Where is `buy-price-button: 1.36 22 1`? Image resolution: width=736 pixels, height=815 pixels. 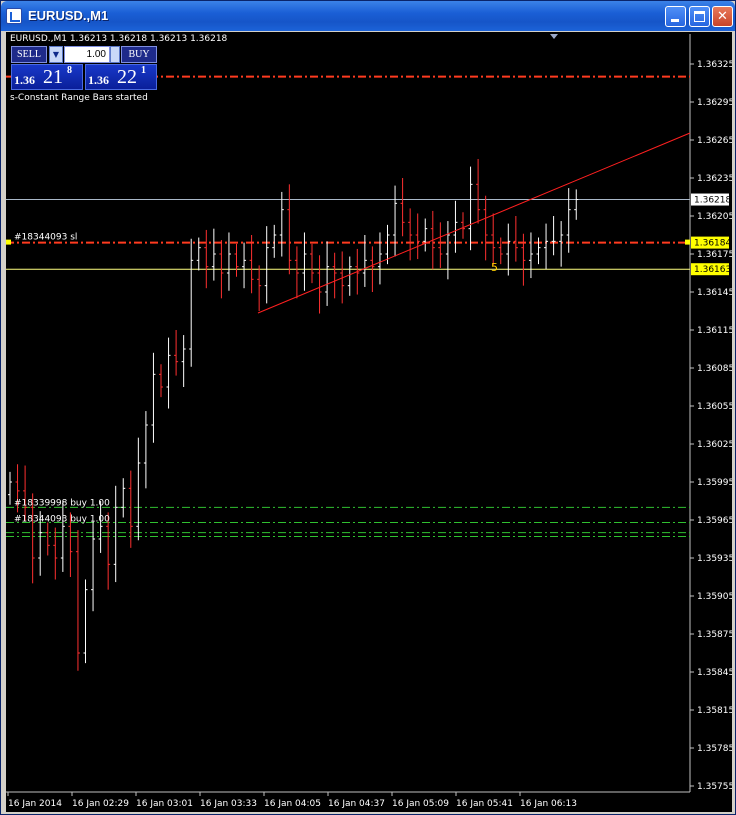
buy-price-button: 1.36 22 1 is located at coordinates (121, 77).